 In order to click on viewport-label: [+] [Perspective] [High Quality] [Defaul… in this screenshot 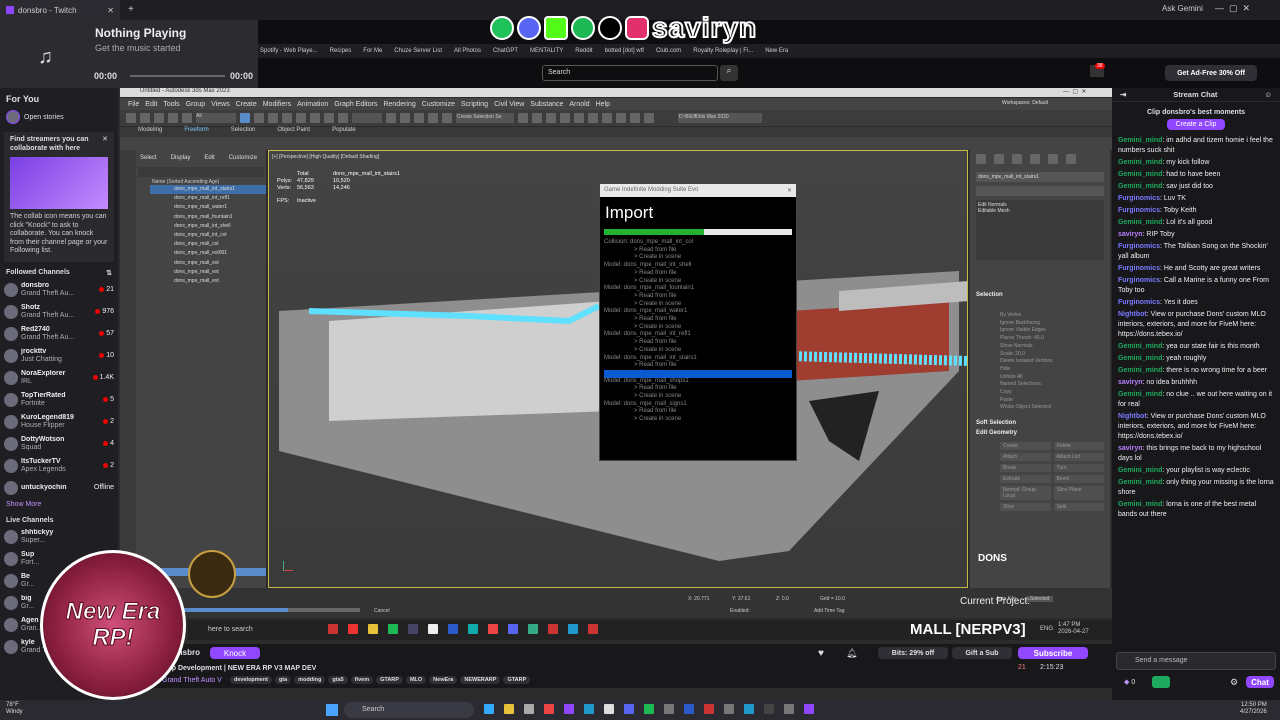, I will do `click(618, 157)`.